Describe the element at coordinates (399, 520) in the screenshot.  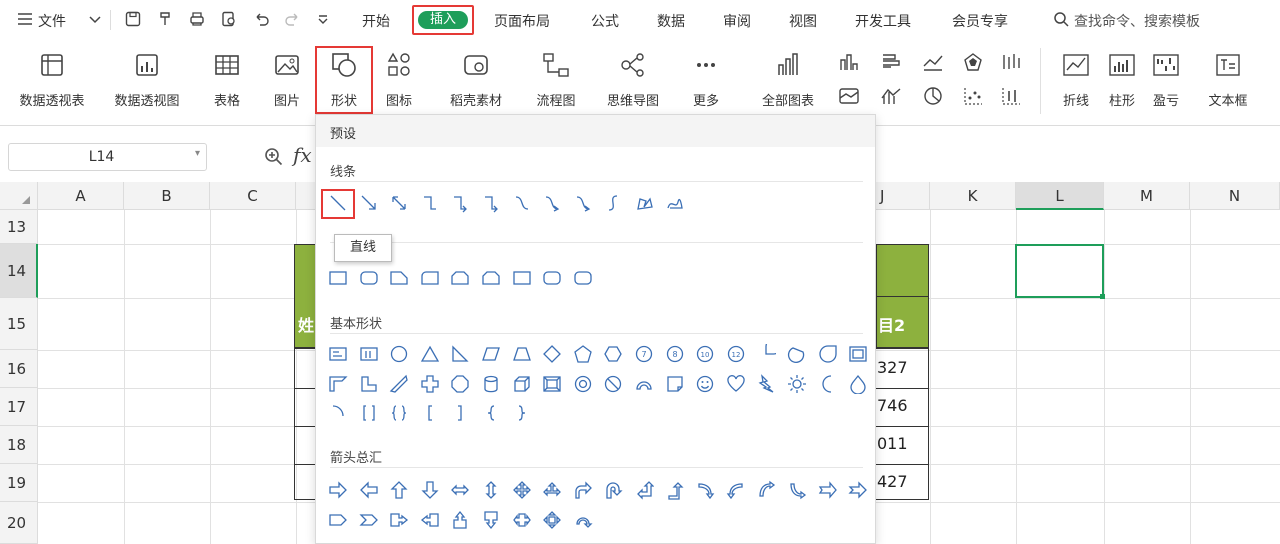
I see `right-arrow-callout-icon` at that location.